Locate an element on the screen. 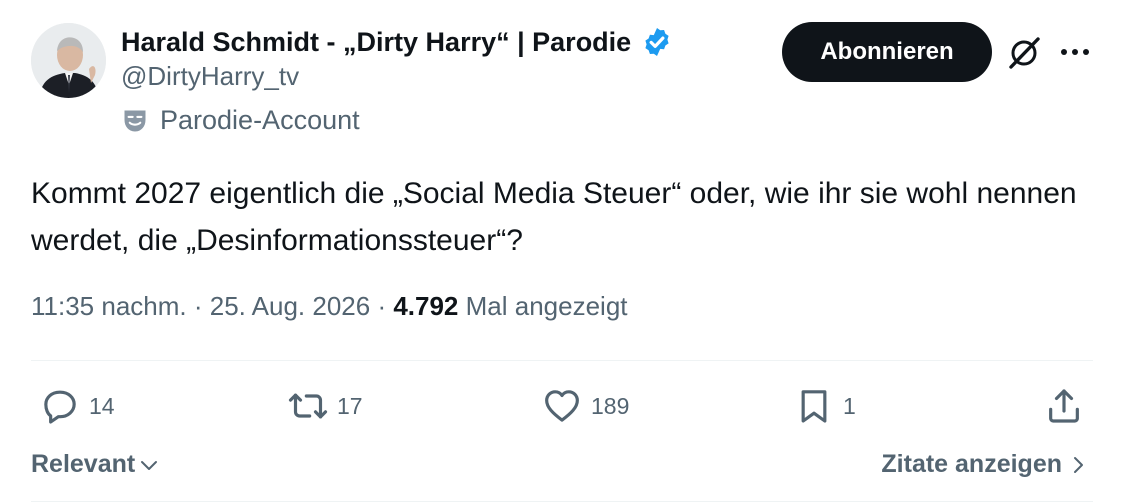  parody-account-label: Parodie-Account is located at coordinates (240, 120).